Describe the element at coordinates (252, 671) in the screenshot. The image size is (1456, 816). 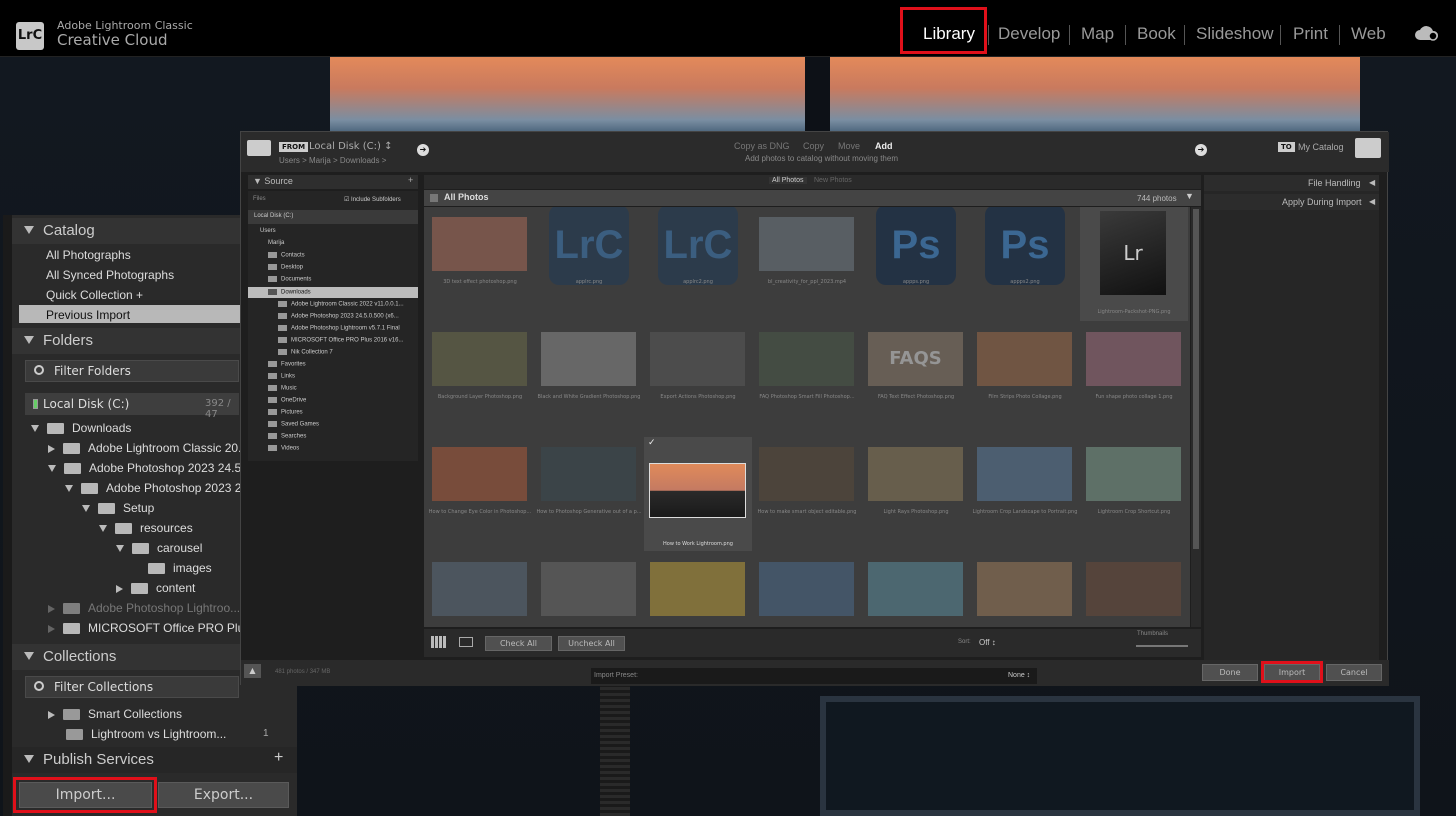
I see `collapse-up-icon: ▲` at that location.